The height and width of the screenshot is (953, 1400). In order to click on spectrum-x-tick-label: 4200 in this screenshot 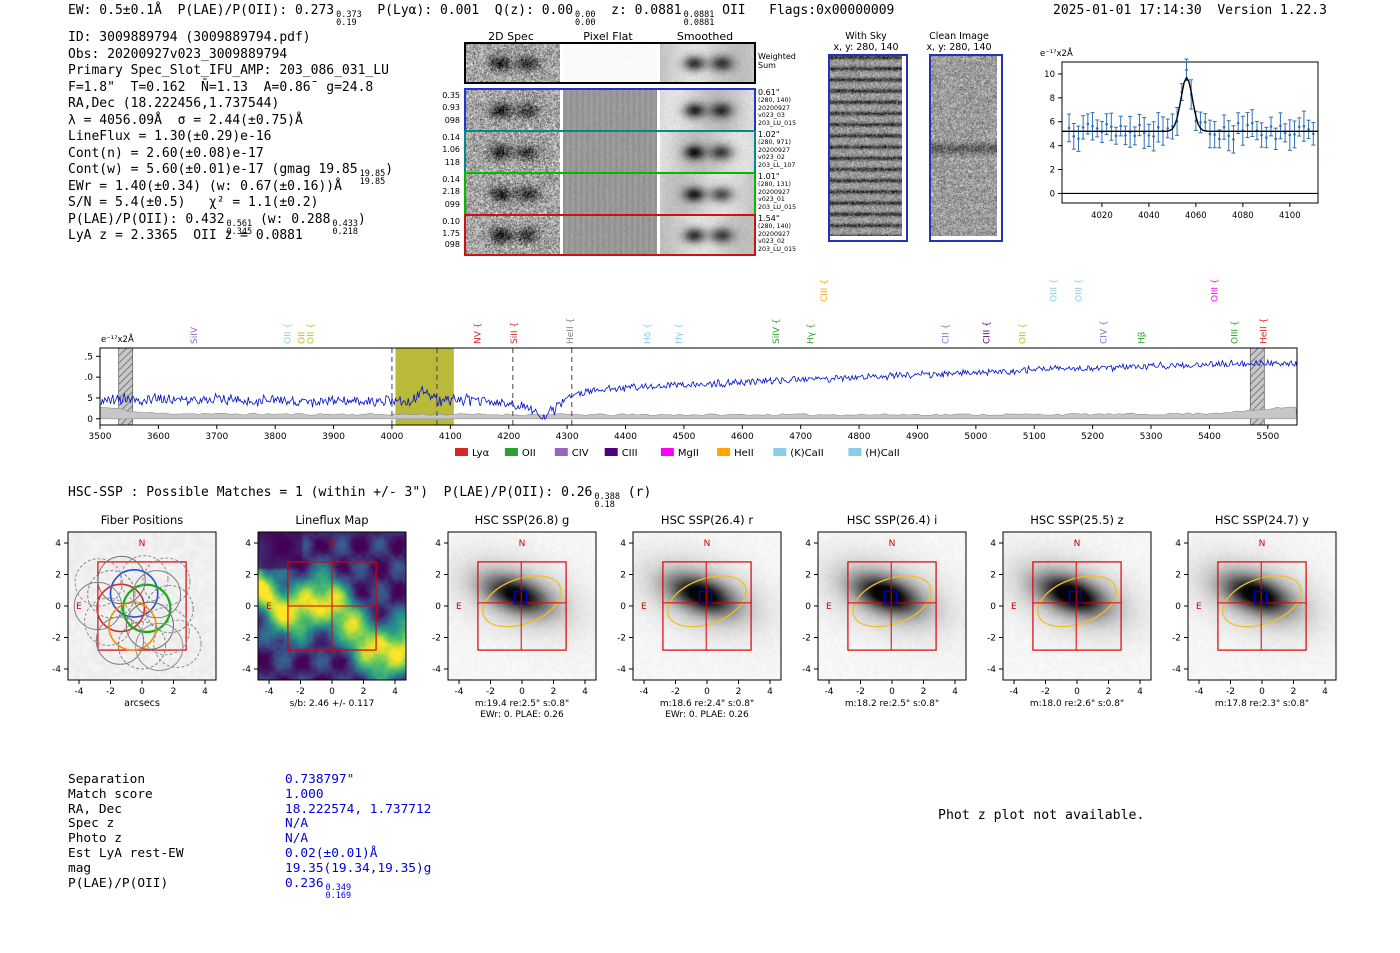, I will do `click(508, 437)`.